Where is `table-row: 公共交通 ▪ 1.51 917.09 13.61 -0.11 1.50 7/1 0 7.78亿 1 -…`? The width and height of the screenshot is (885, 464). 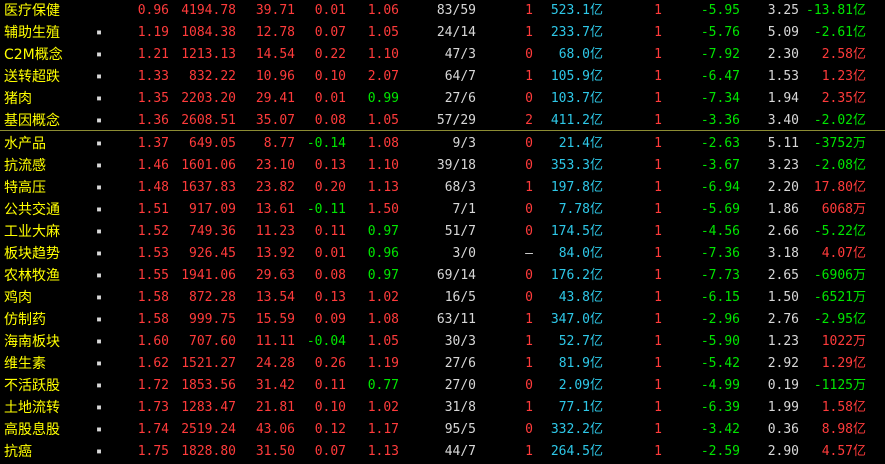
table-row: 公共交通 ▪ 1.51 917.09 13.61 -0.11 1.50 7/1 0 7.78亿 1 -… is located at coordinates (442, 210).